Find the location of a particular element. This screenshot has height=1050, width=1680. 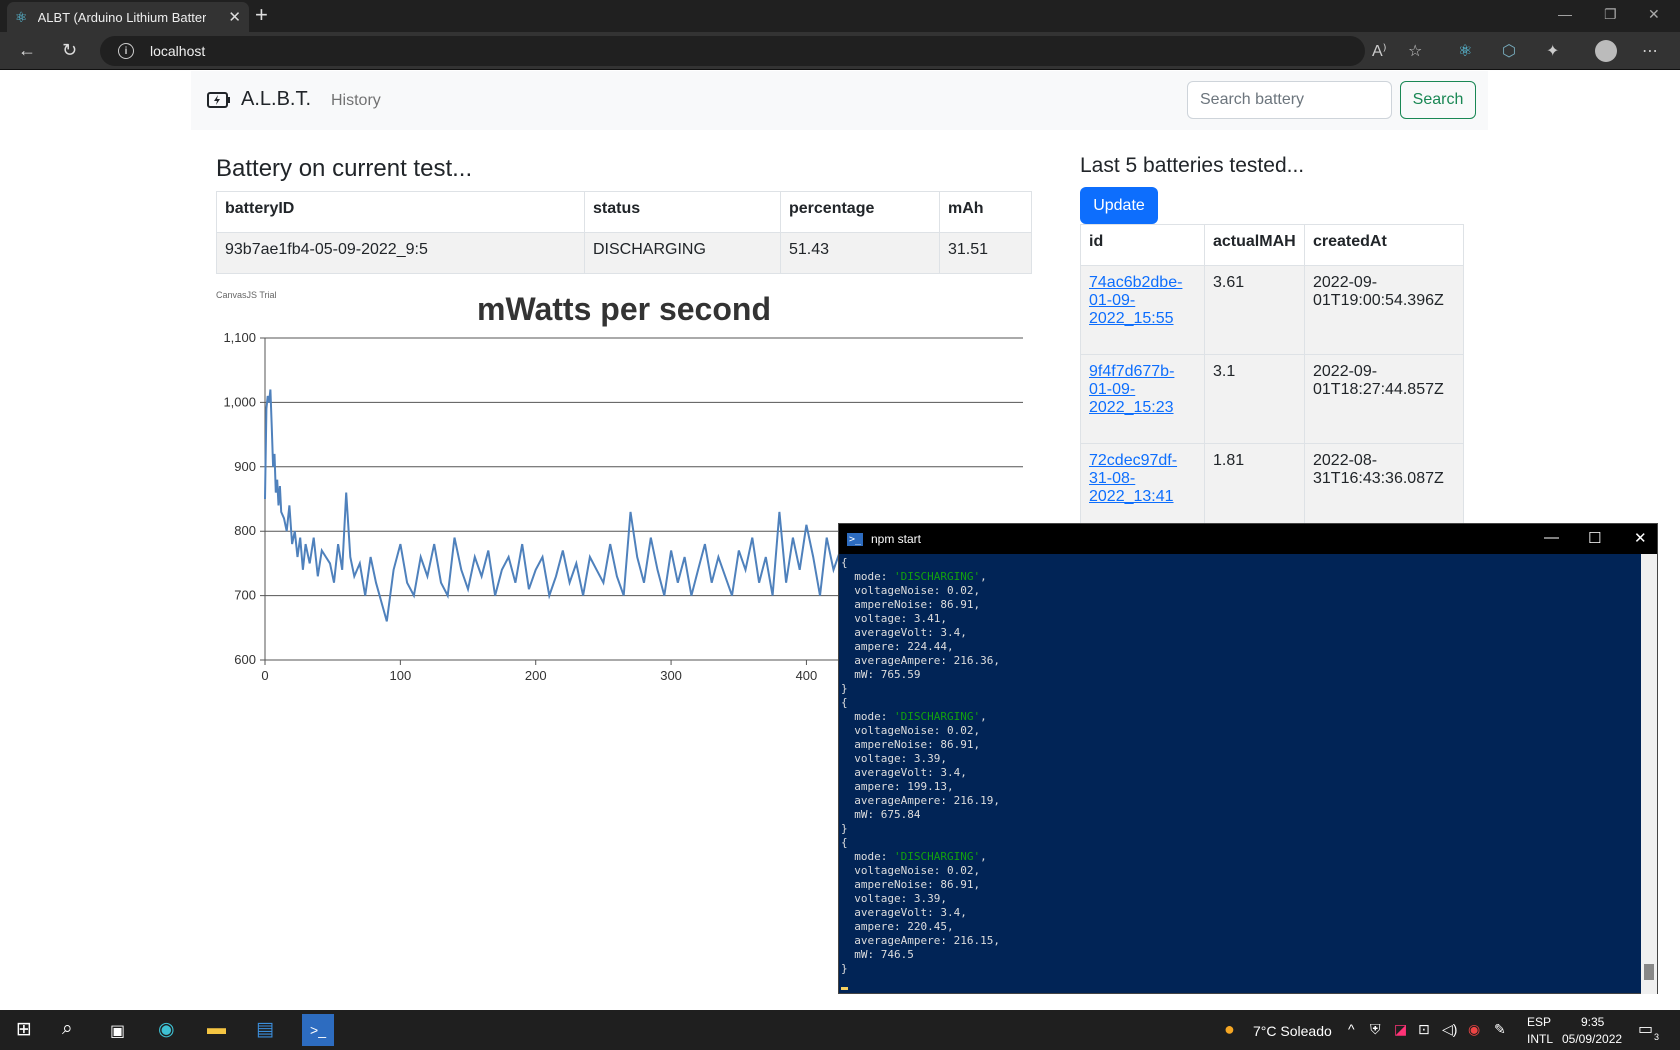

history-link: History is located at coordinates (356, 101).